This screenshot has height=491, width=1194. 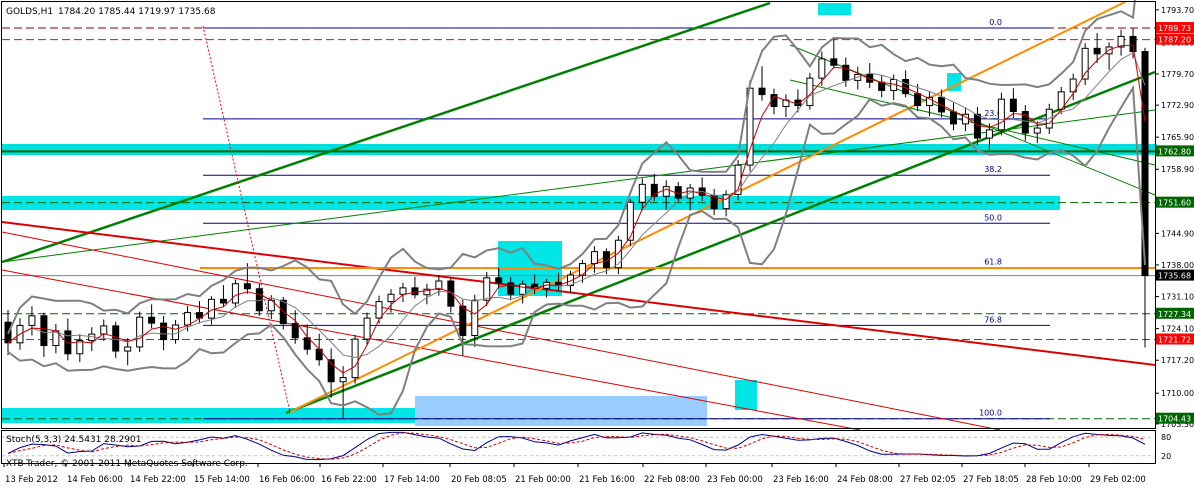 What do you see at coordinates (991, 480) in the screenshot?
I see `x-tick-label: 27 Feb 18:05` at bounding box center [991, 480].